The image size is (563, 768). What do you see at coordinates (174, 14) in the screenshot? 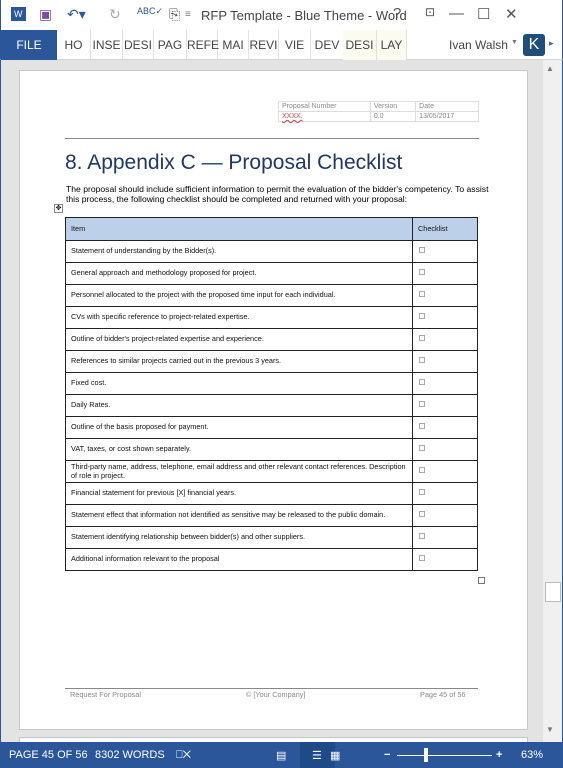
I see `new-comment-icon: ⎘` at bounding box center [174, 14].